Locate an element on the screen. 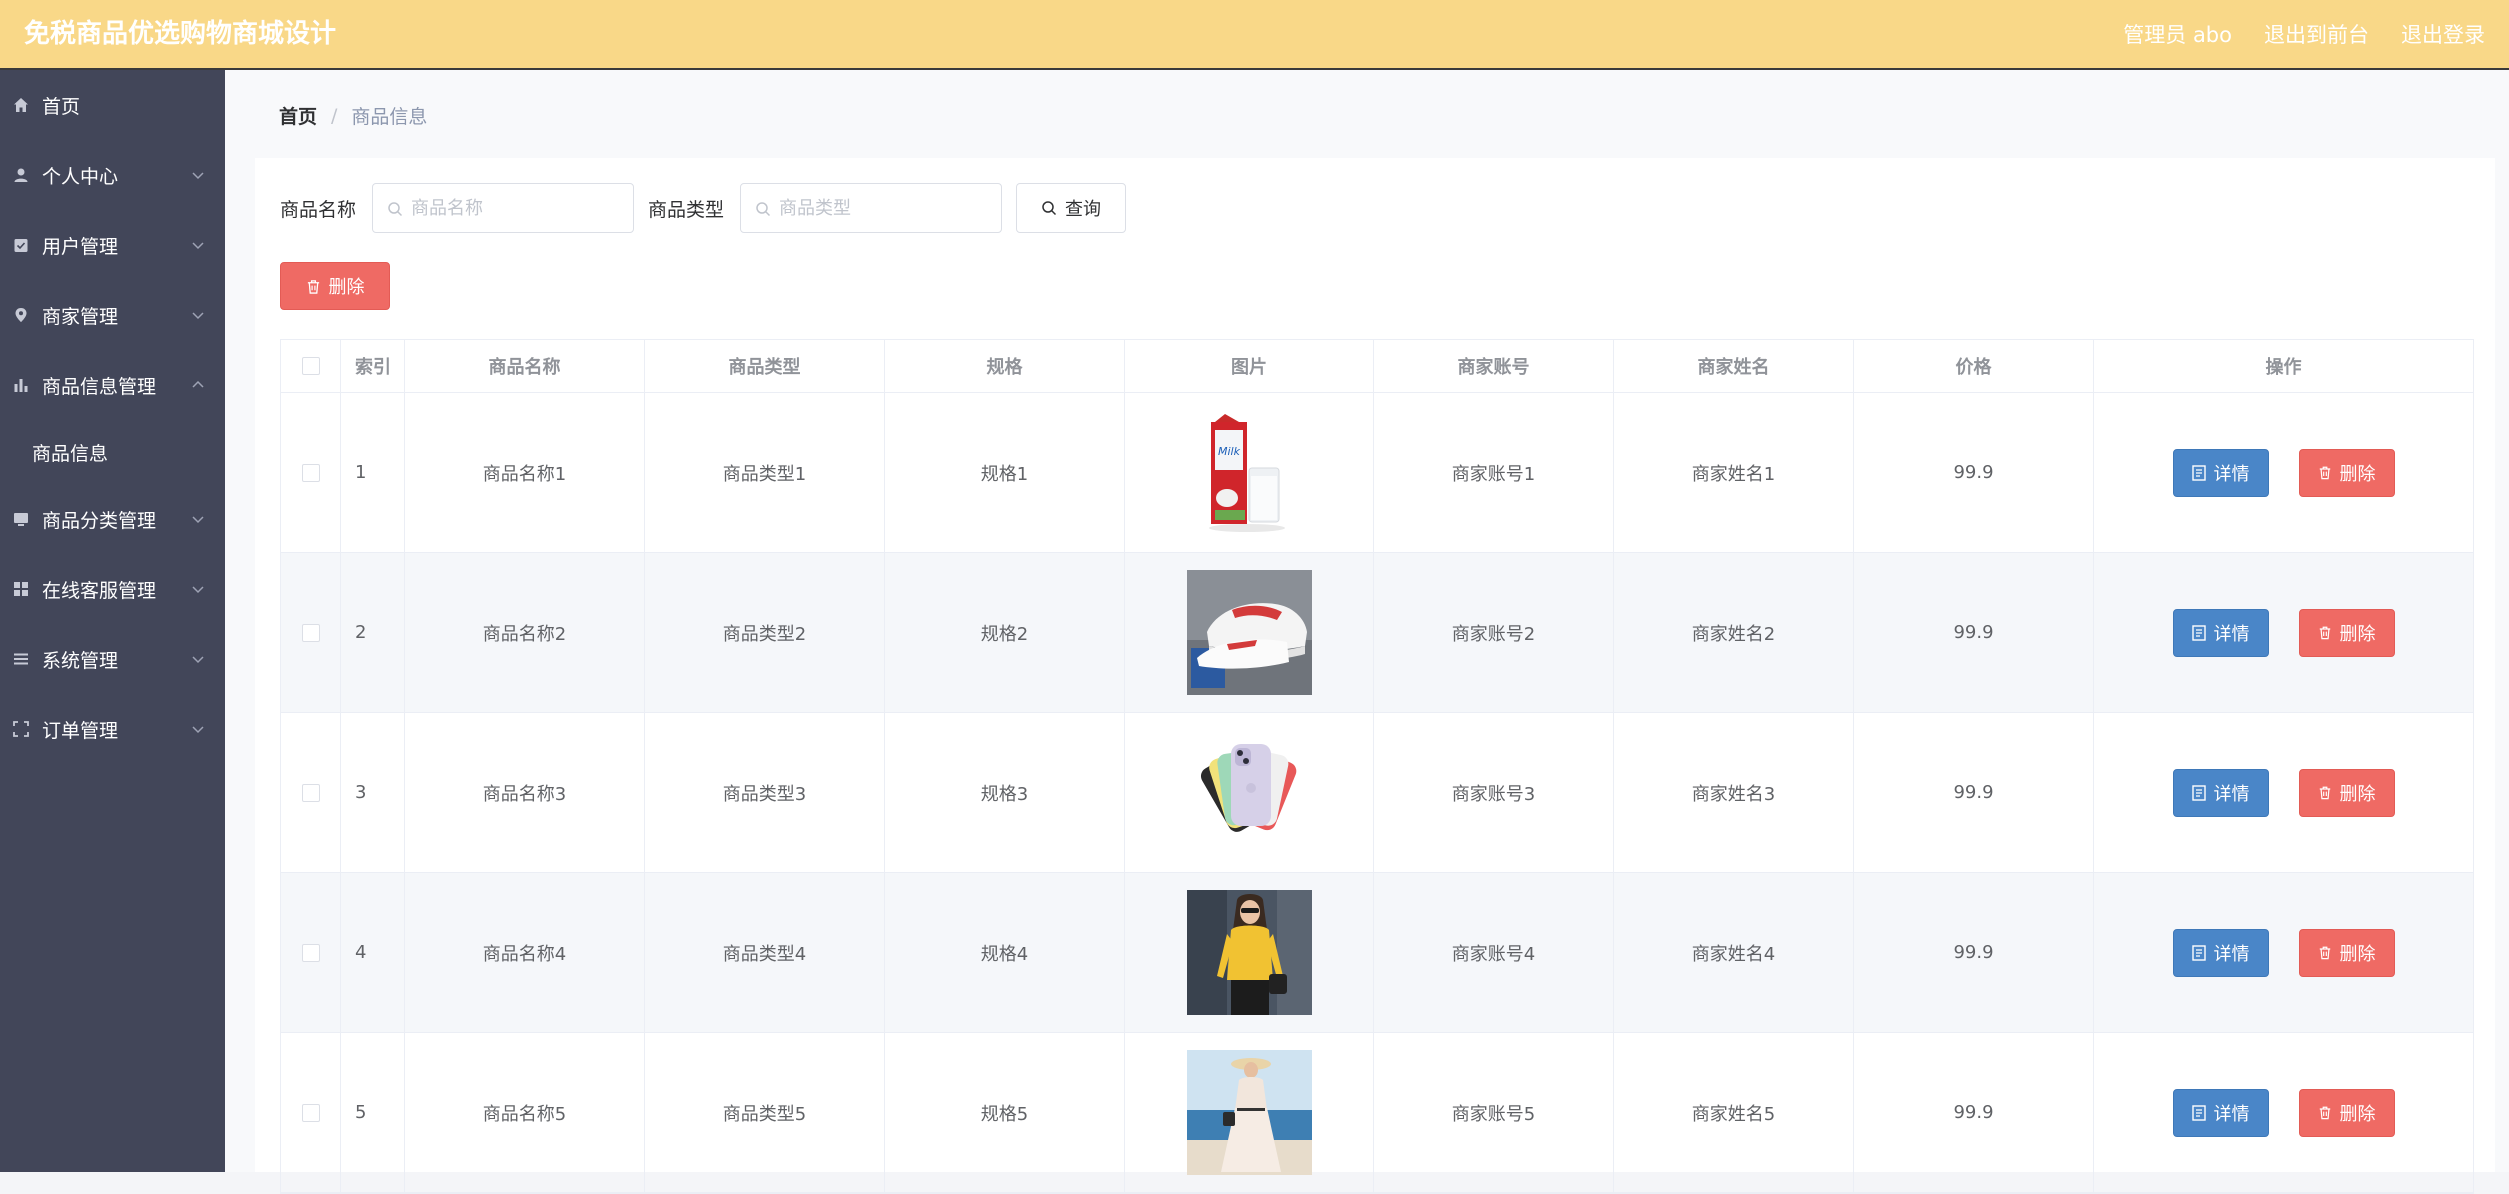  select-all-checkbox is located at coordinates (310, 366).